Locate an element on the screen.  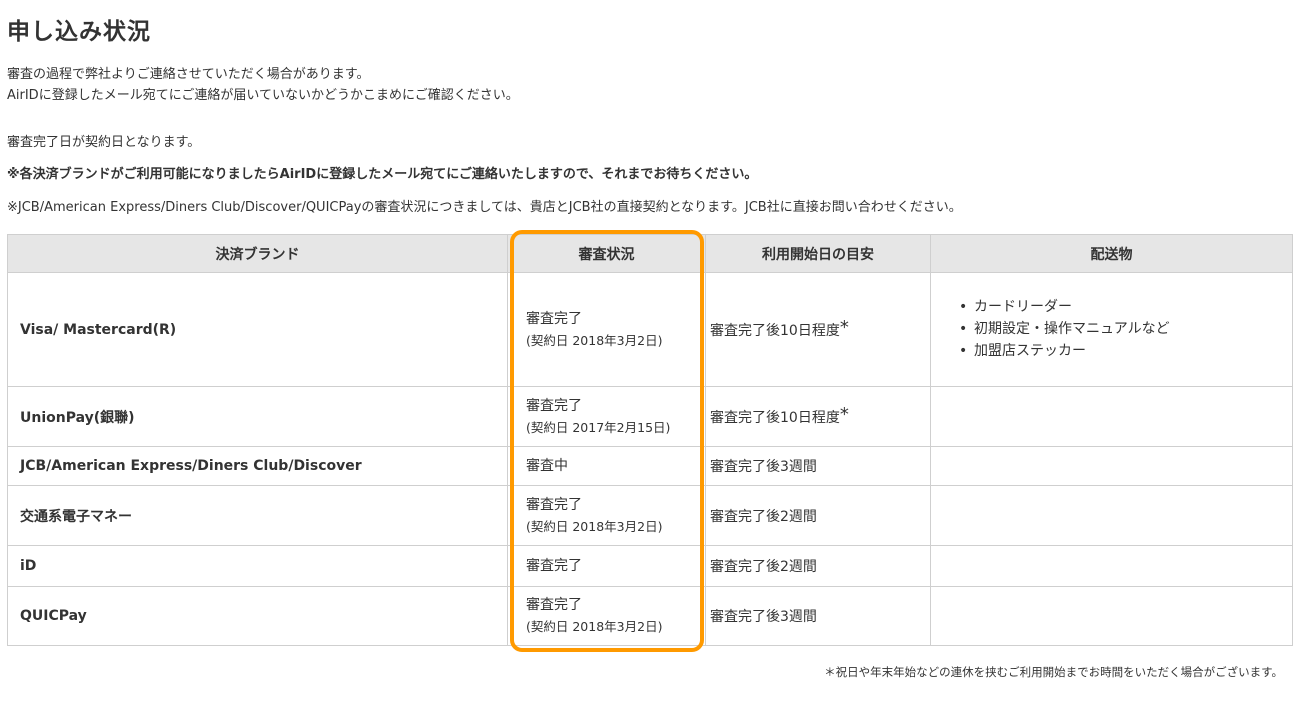
table-header-row: 決済ブランド 審査状況 利用開始日の目安 配送物 is located at coordinates (650, 253).